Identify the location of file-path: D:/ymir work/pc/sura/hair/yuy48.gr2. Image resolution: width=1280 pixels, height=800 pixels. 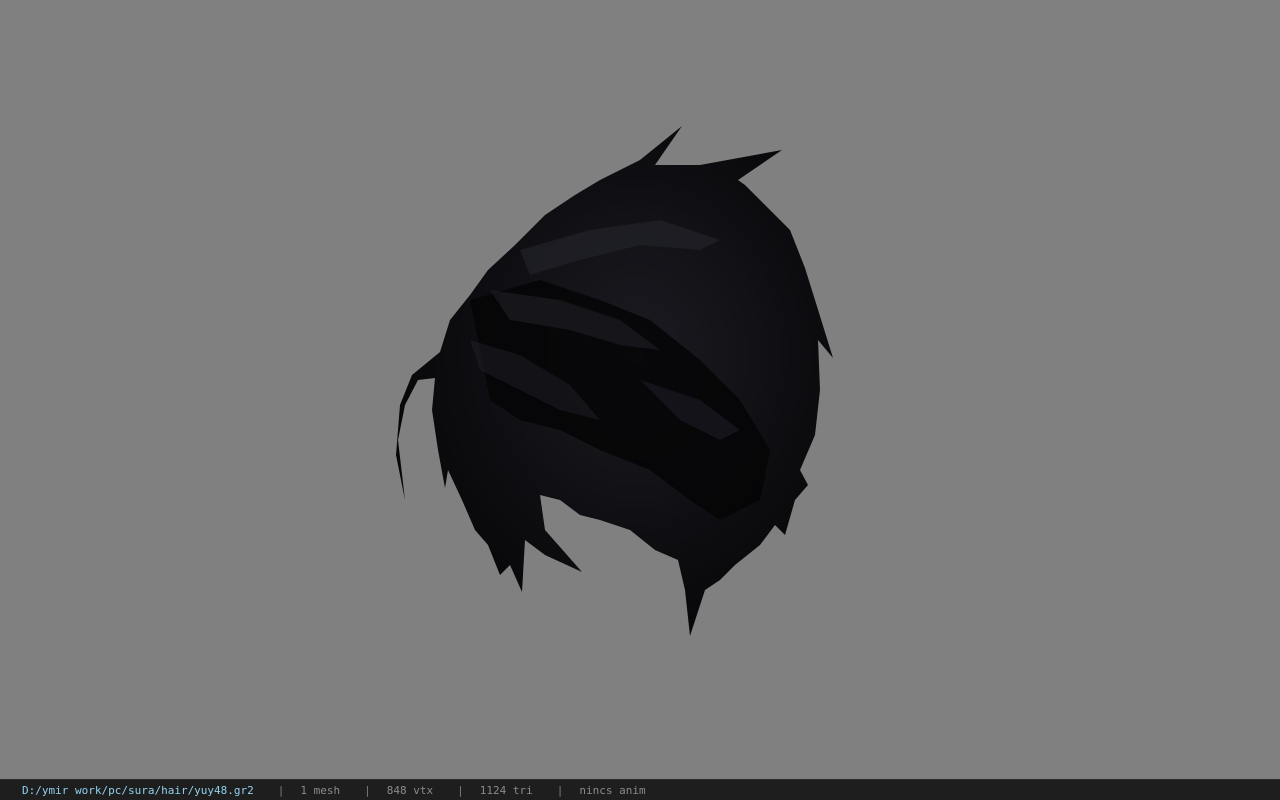
(138, 790).